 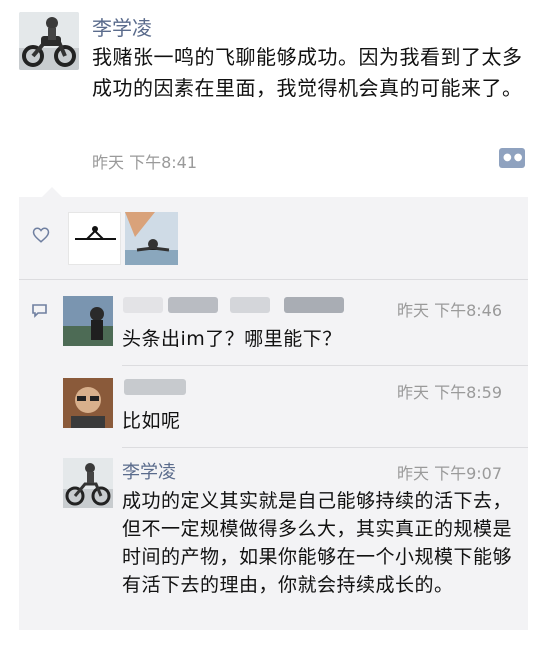 What do you see at coordinates (41, 235) in the screenshot?
I see `heart-icon` at bounding box center [41, 235].